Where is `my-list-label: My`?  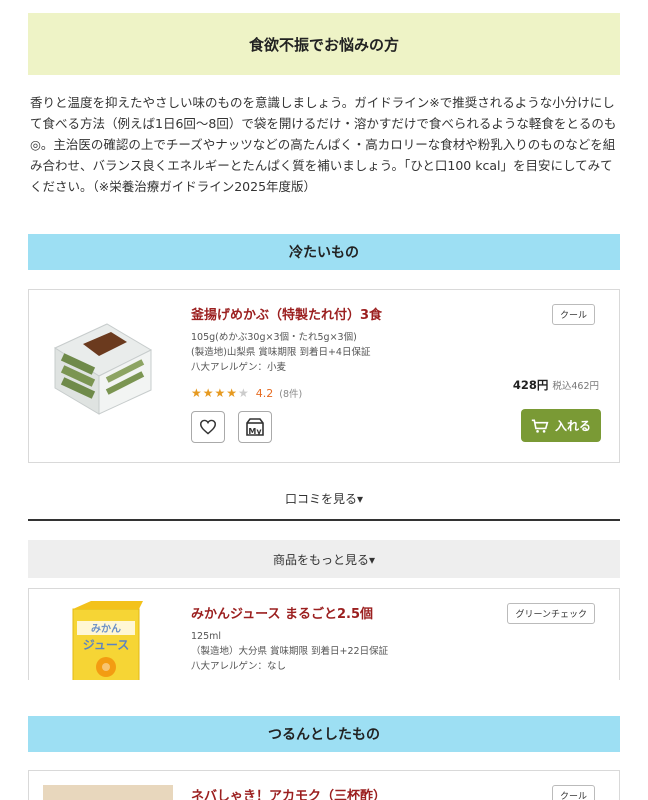
my-list-label: My is located at coordinates (255, 431).